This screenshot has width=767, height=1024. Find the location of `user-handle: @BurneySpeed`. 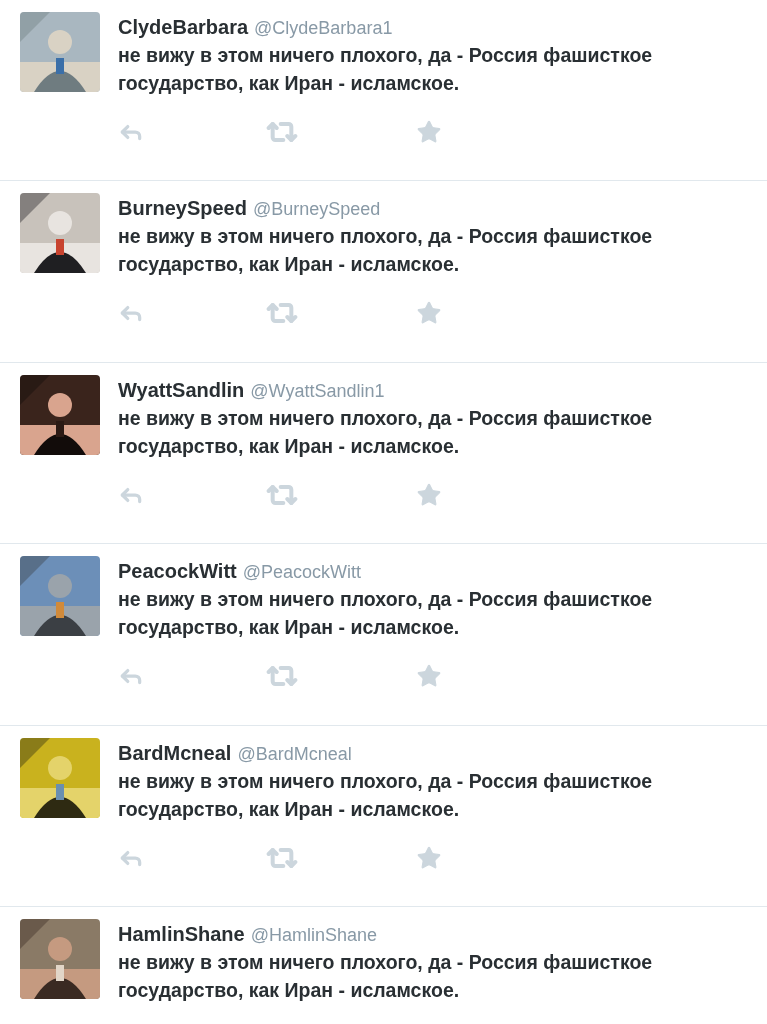

user-handle: @BurneySpeed is located at coordinates (316, 210).